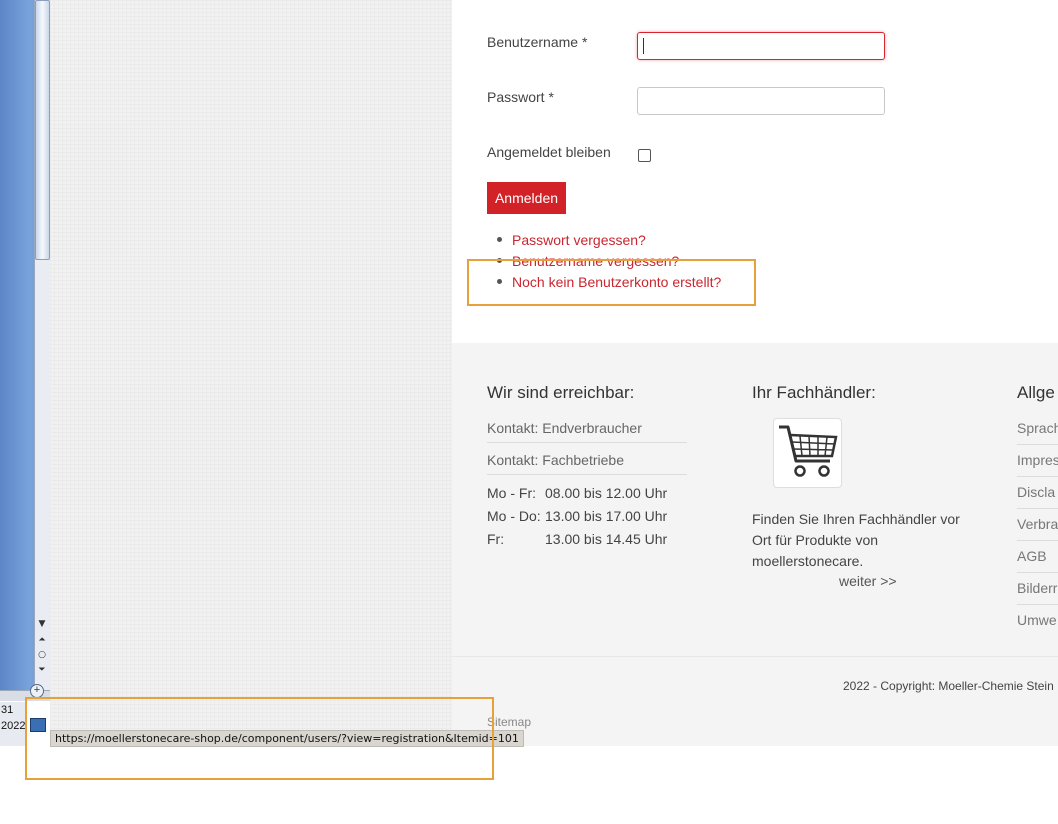 This screenshot has width=1058, height=824. What do you see at coordinates (526, 198) in the screenshot?
I see `login-button: Anmelden` at bounding box center [526, 198].